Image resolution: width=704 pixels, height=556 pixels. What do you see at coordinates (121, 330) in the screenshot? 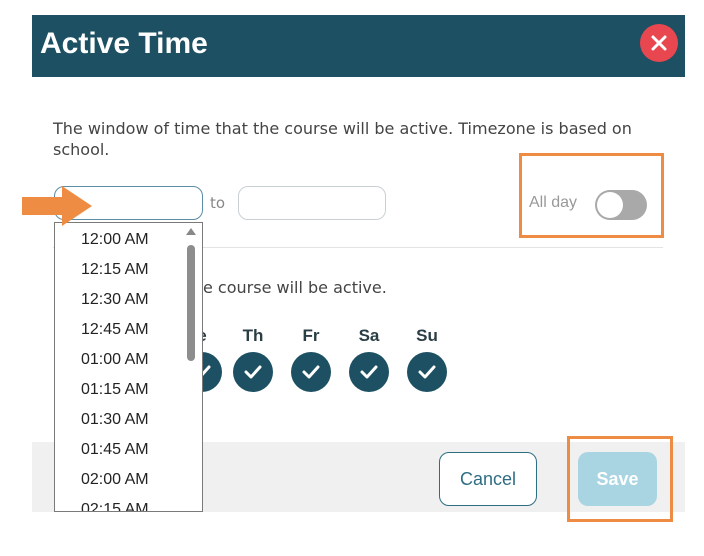
I see `time-option: 12:45 AM` at bounding box center [121, 330].